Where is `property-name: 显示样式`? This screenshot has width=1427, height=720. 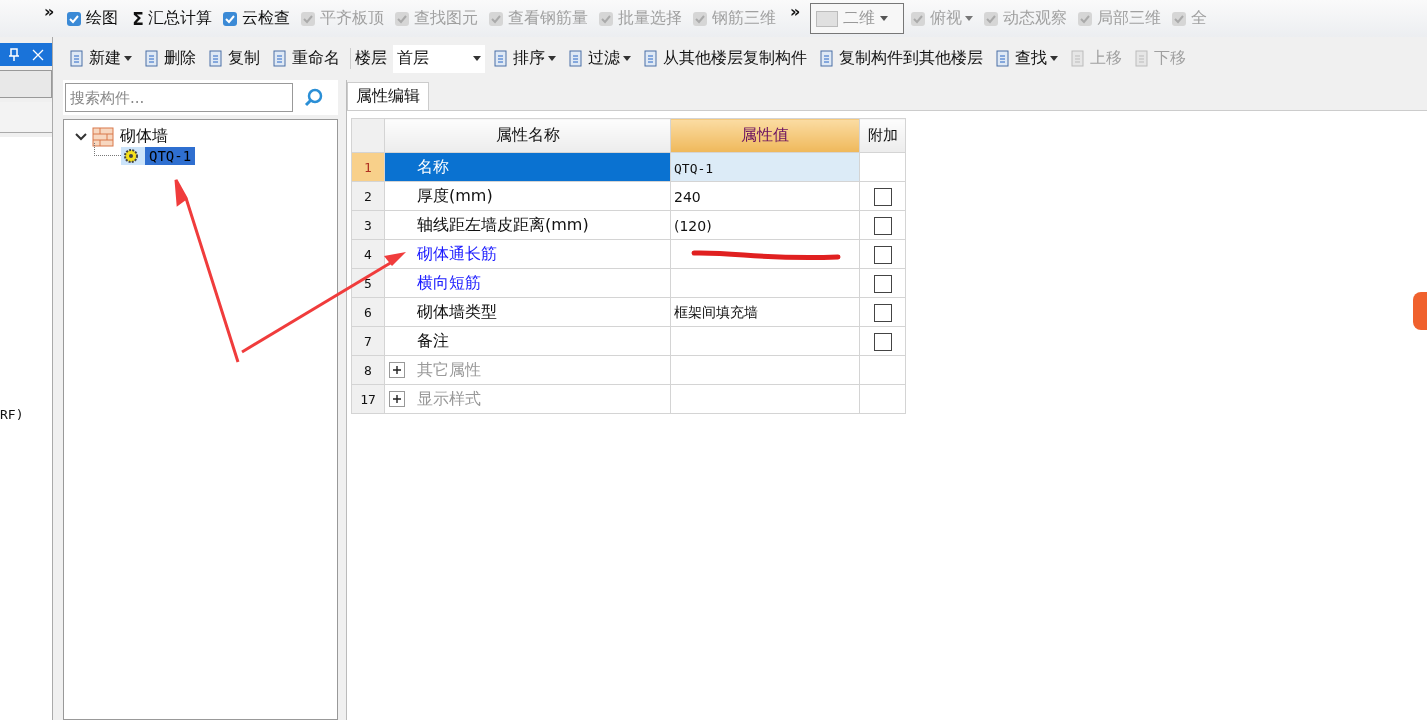
property-name: 显示样式 is located at coordinates (448, 399).